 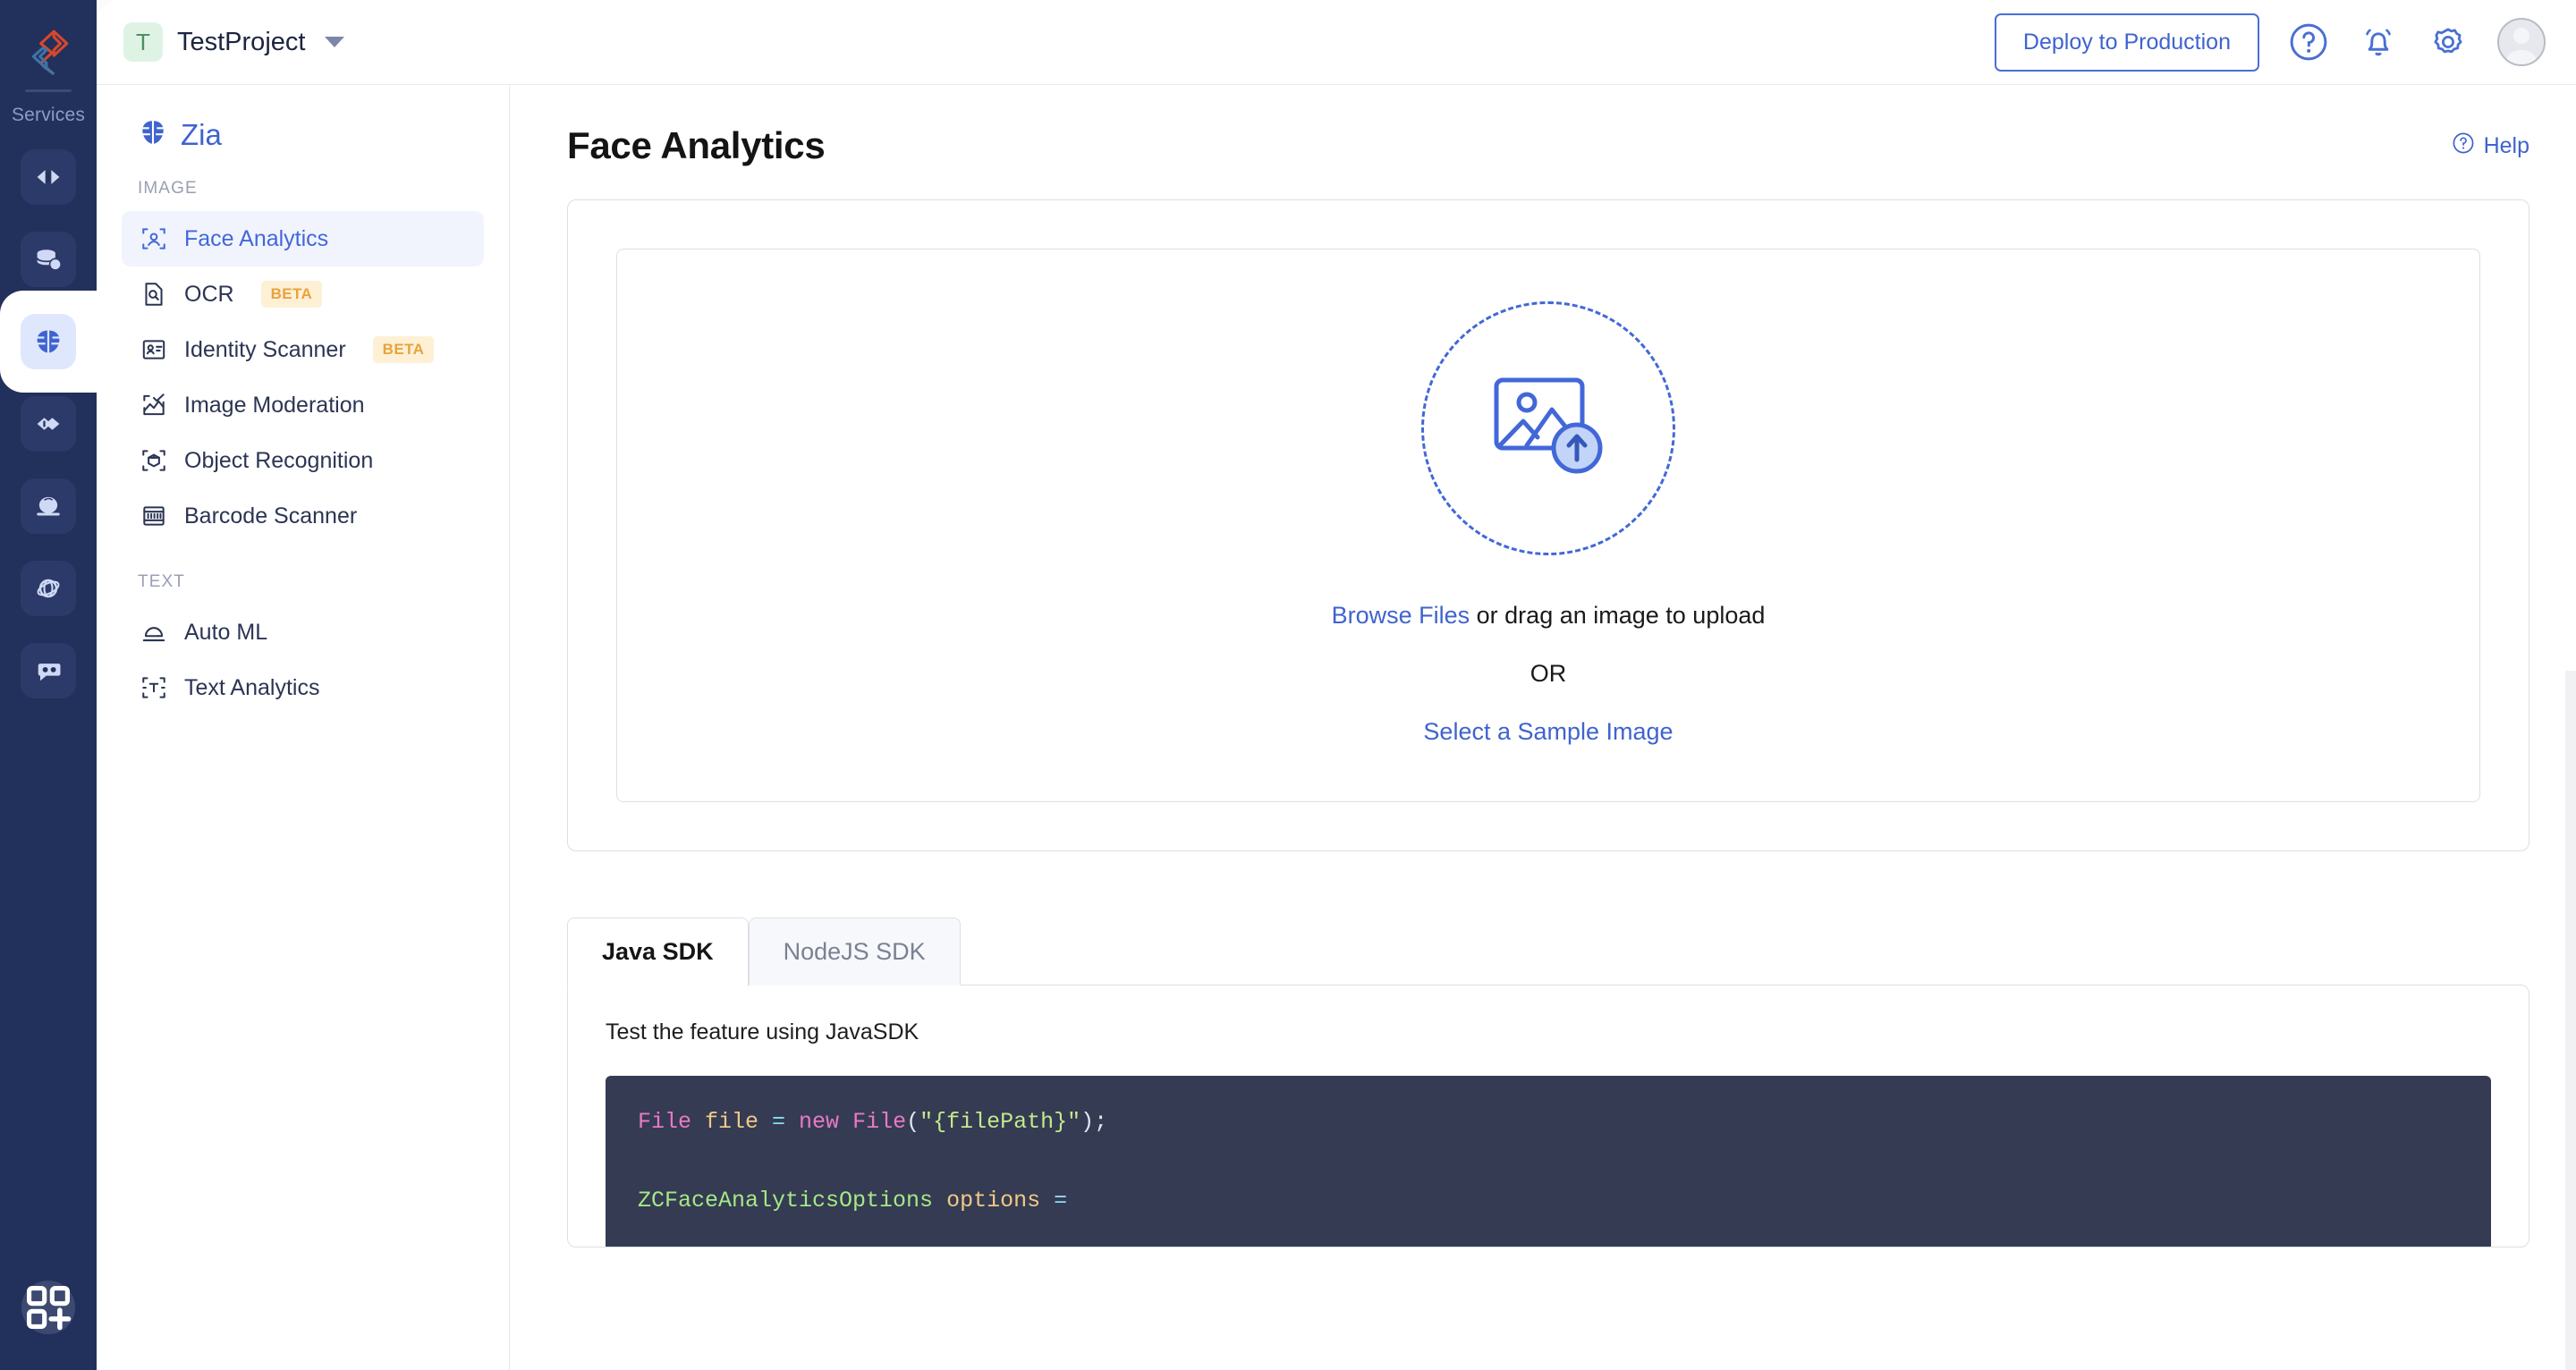 What do you see at coordinates (154, 516) in the screenshot?
I see `barcode-icon` at bounding box center [154, 516].